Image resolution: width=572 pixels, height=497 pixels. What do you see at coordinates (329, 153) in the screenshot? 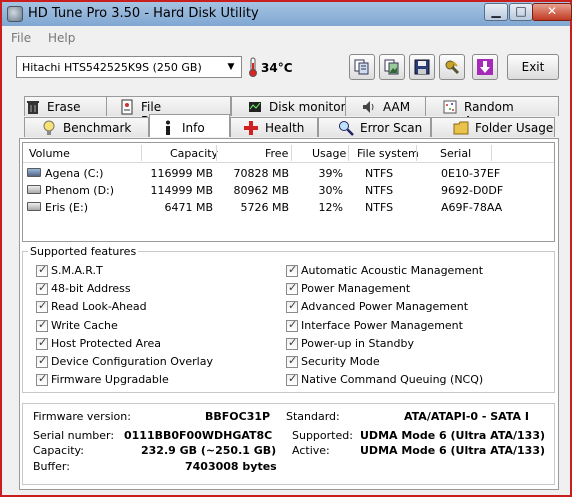
I see `col-usage: Usage` at bounding box center [329, 153].